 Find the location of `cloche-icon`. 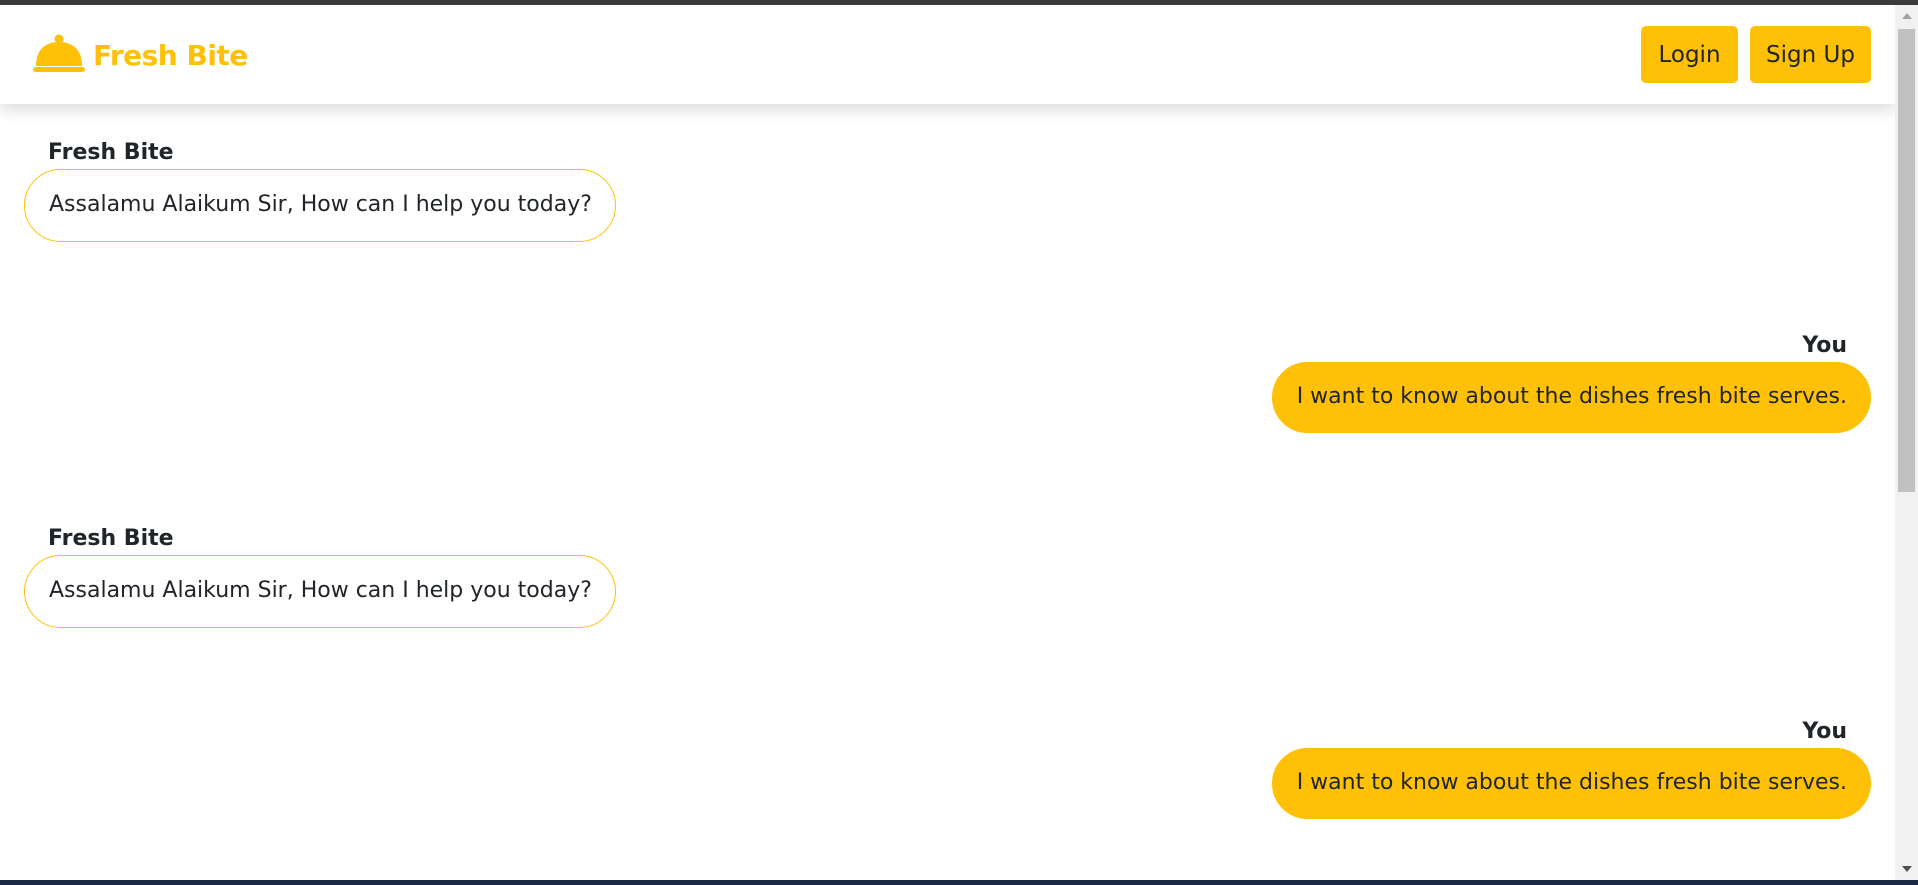

cloche-icon is located at coordinates (59, 53).